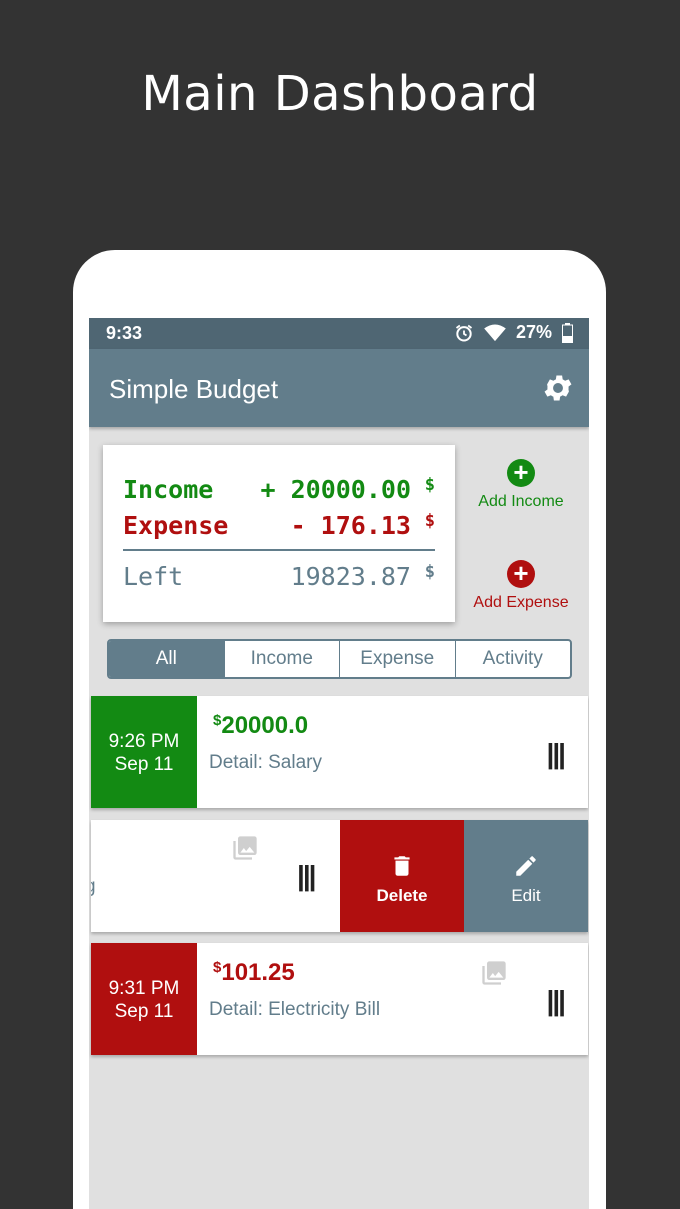 This screenshot has width=680, height=1209. I want to click on filter-tabs: All Income Expense Activity, so click(339, 659).